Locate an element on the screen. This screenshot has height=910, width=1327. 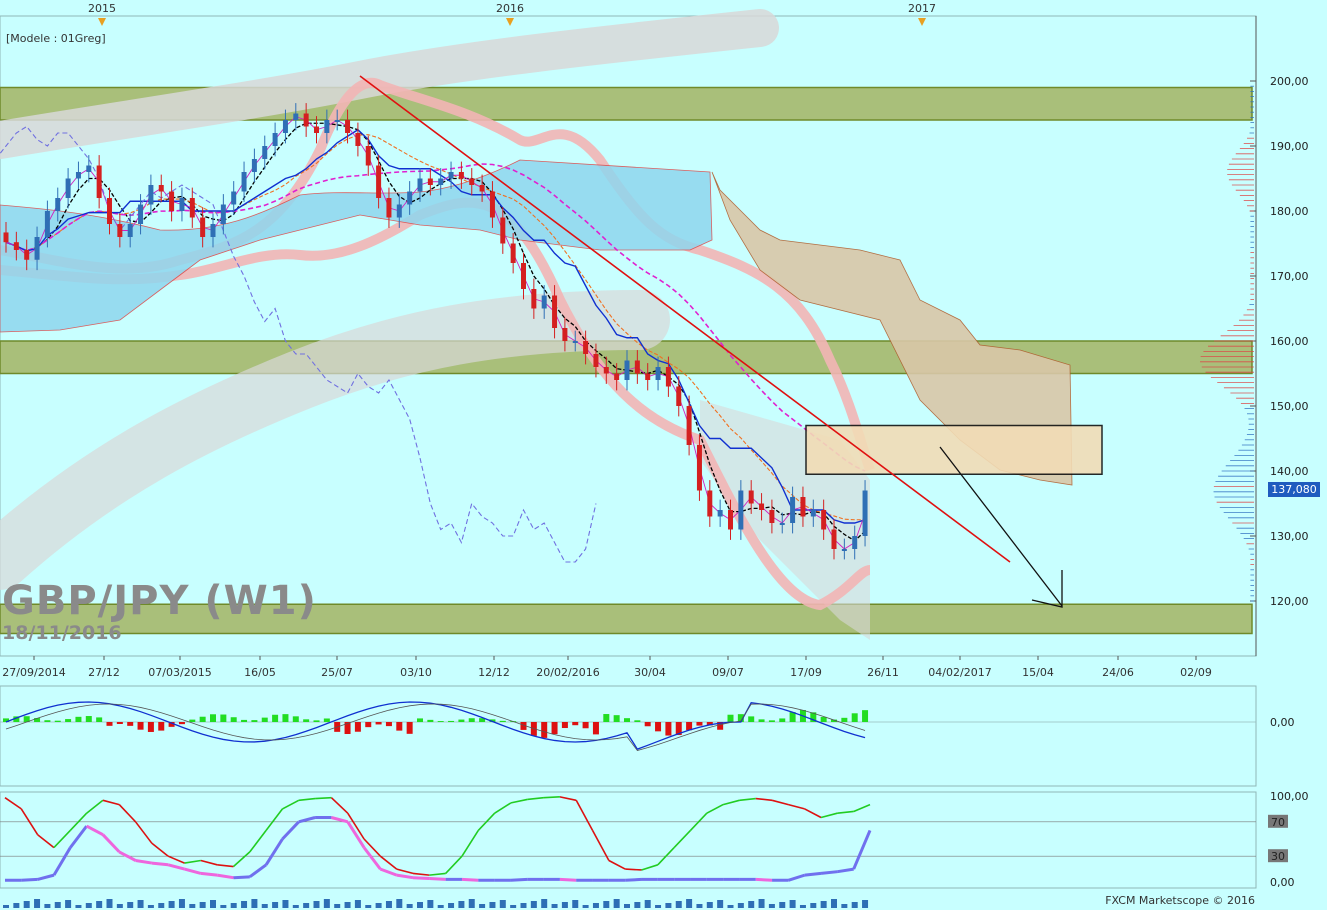
chart-date: 18/11/2016 is located at coordinates (62, 633).